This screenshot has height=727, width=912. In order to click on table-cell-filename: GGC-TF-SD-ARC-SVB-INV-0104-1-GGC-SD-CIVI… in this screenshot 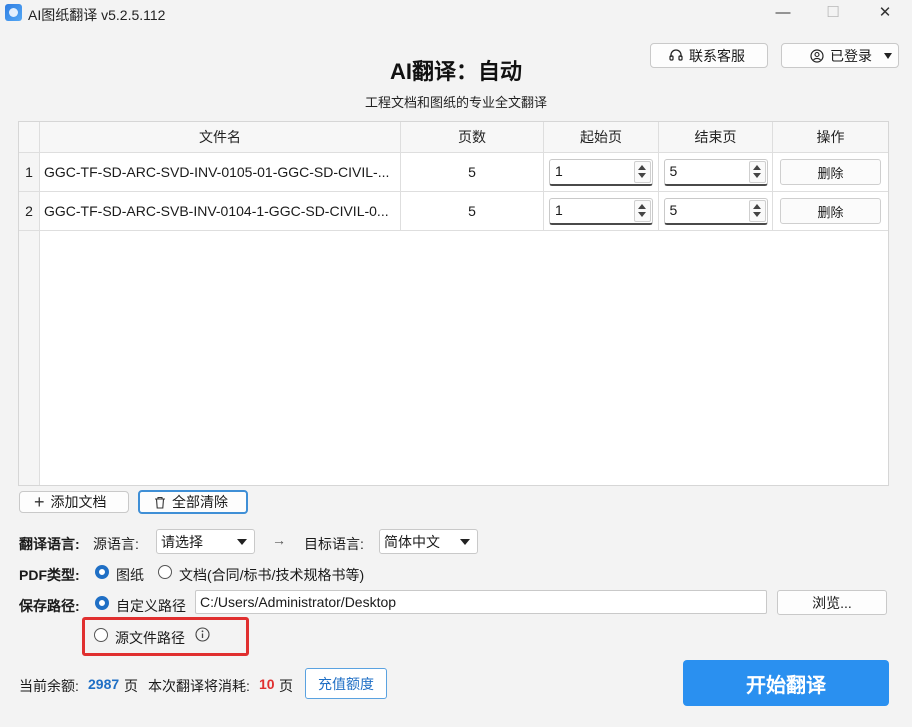, I will do `click(220, 211)`.